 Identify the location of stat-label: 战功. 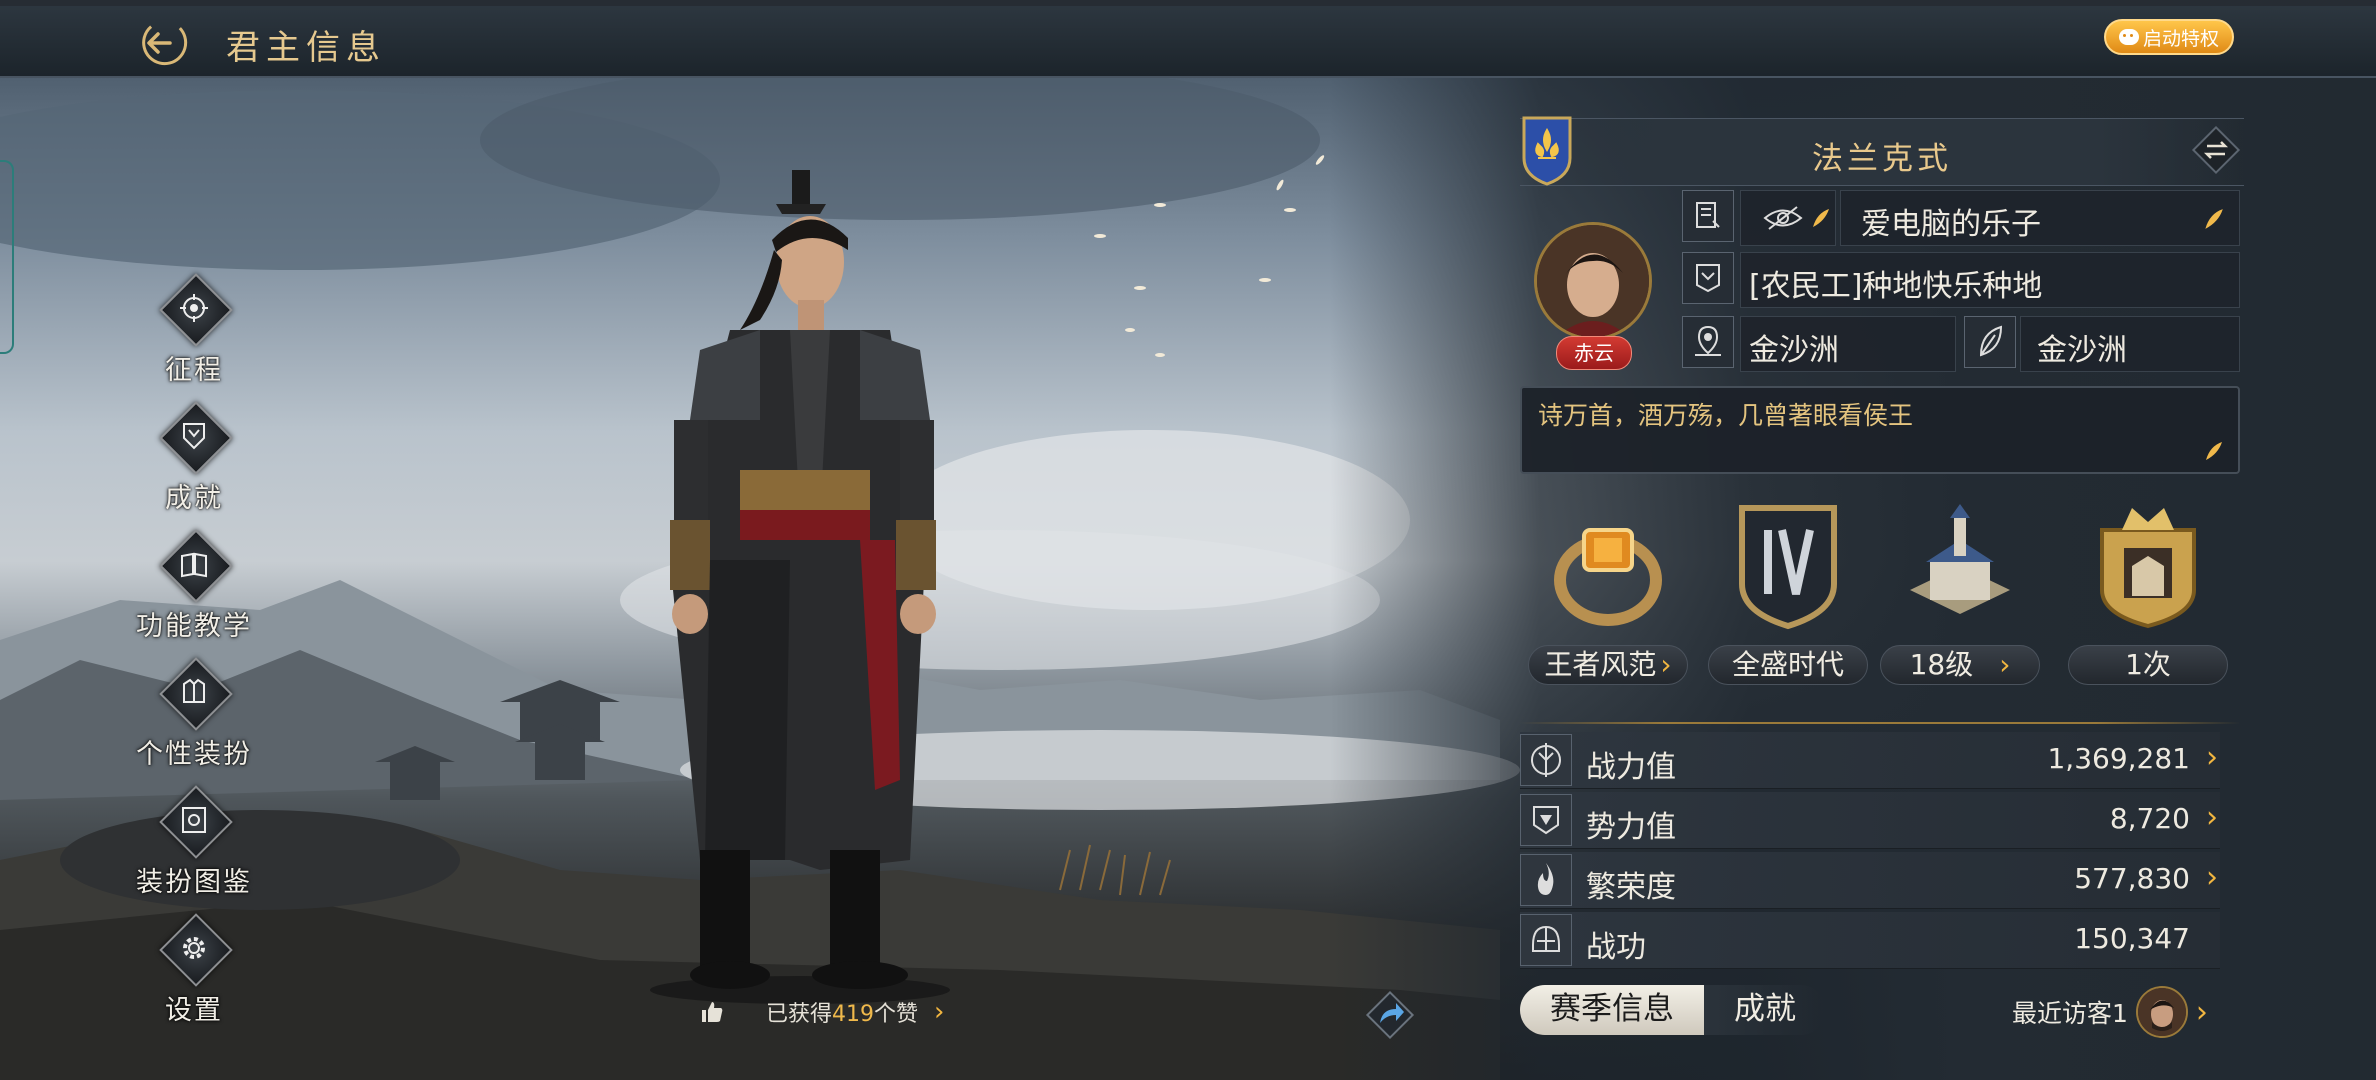
(1616, 947).